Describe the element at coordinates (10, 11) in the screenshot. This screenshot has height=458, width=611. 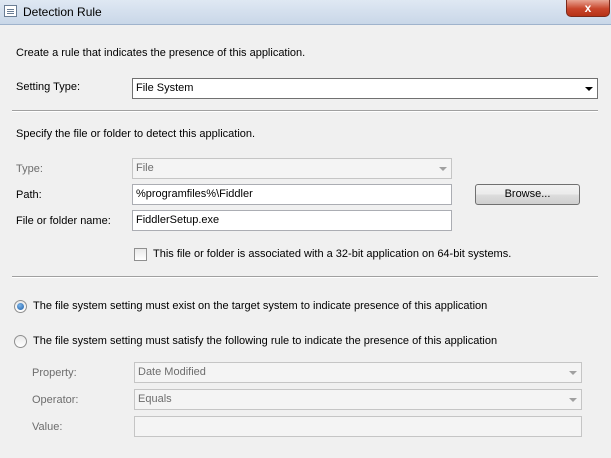
I see `dialog-icon` at that location.